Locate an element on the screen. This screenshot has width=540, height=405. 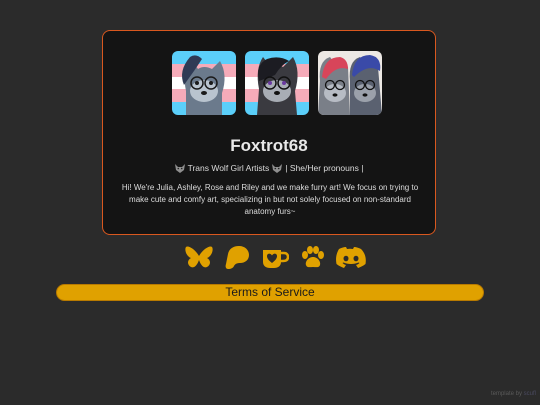
template-credit-prefix: template by is located at coordinates (506, 394).